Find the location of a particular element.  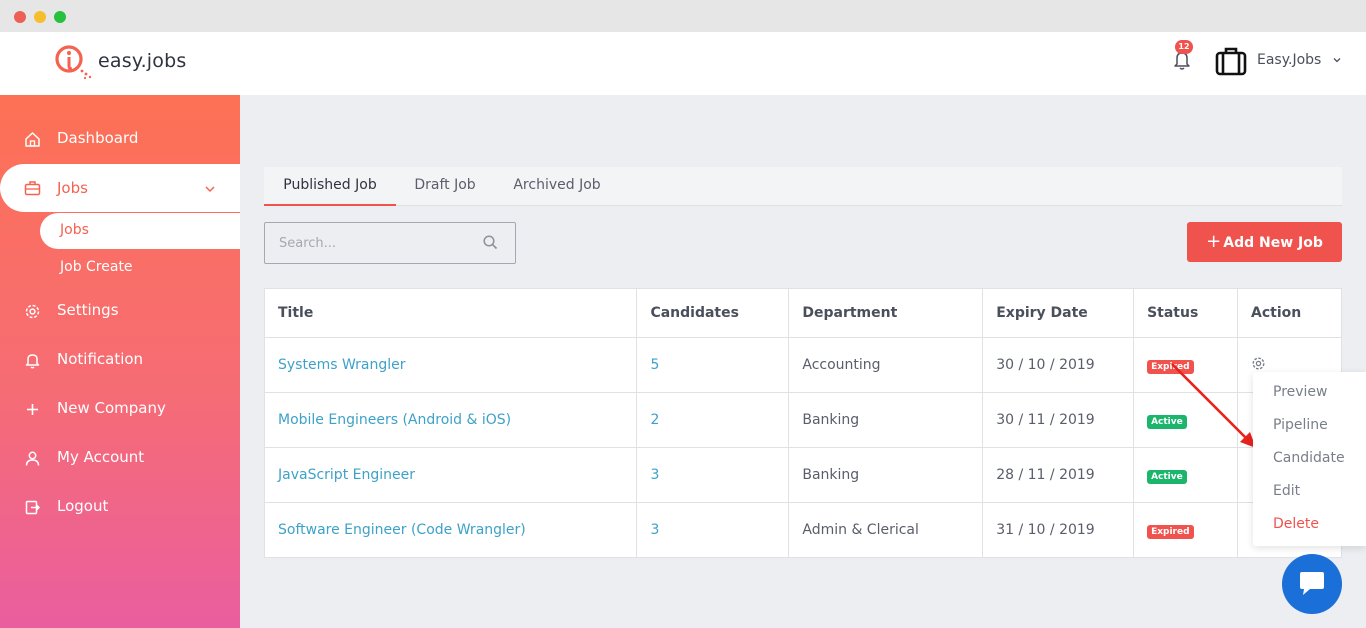

tab-archived-job: Archived Job is located at coordinates (557, 186).